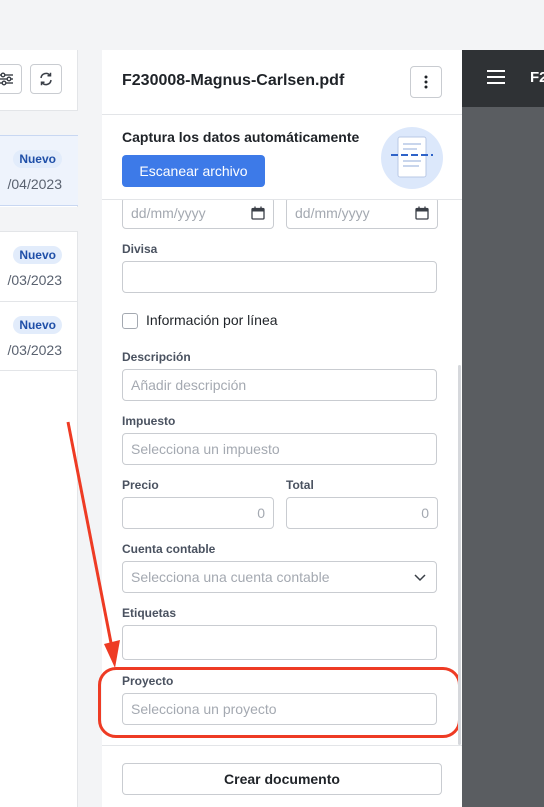 This screenshot has width=544, height=807. Describe the element at coordinates (537, 77) in the screenshot. I see `viewer-title: F2` at that location.